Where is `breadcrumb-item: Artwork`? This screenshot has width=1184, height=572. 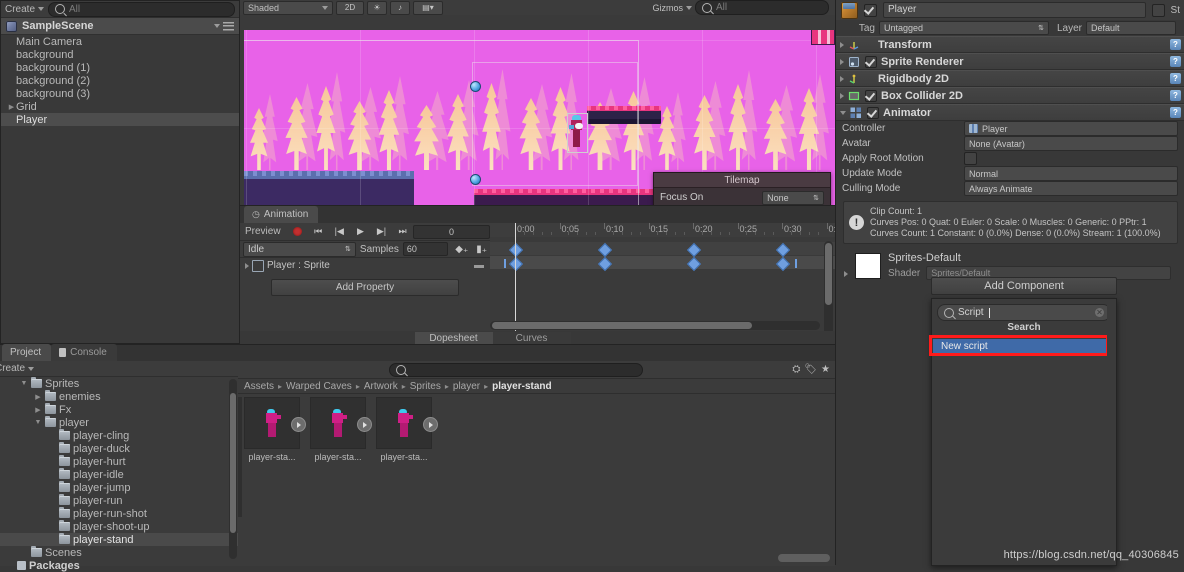 breadcrumb-item: Artwork is located at coordinates (381, 386).